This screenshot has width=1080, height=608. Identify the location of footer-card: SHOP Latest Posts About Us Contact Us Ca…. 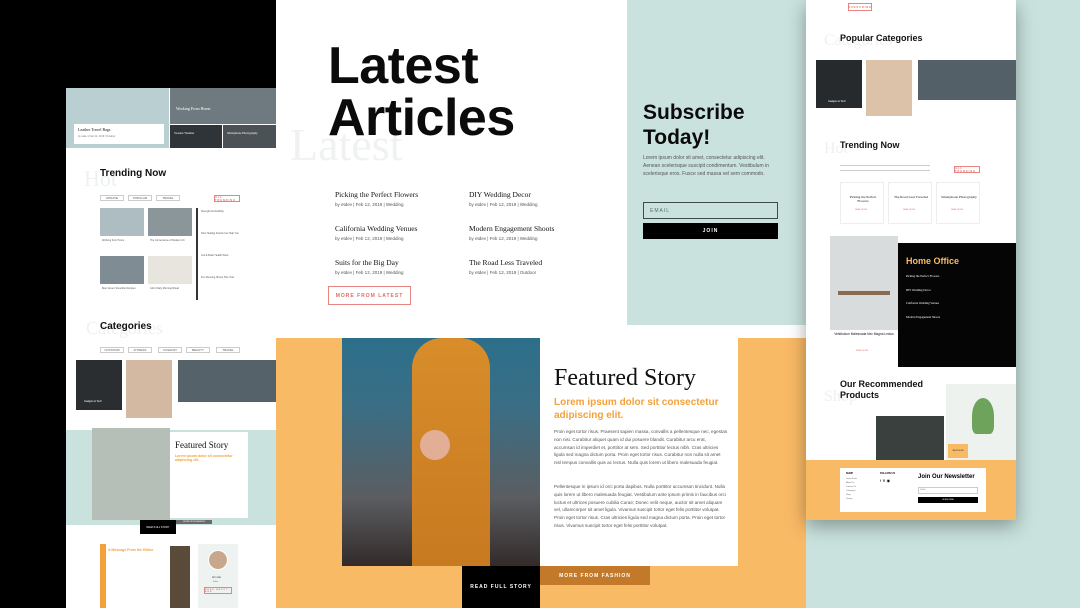
(913, 490).